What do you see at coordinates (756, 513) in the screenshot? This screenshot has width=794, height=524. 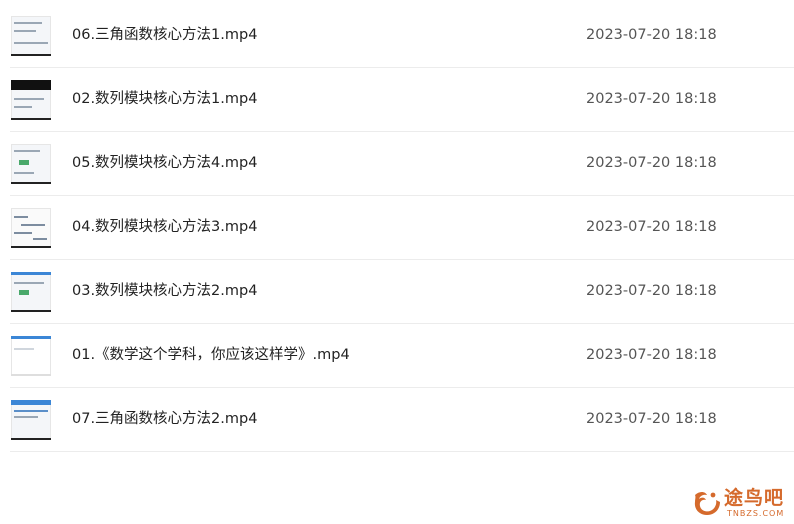 I see `watermark-subtext: TNBZS.COM` at bounding box center [756, 513].